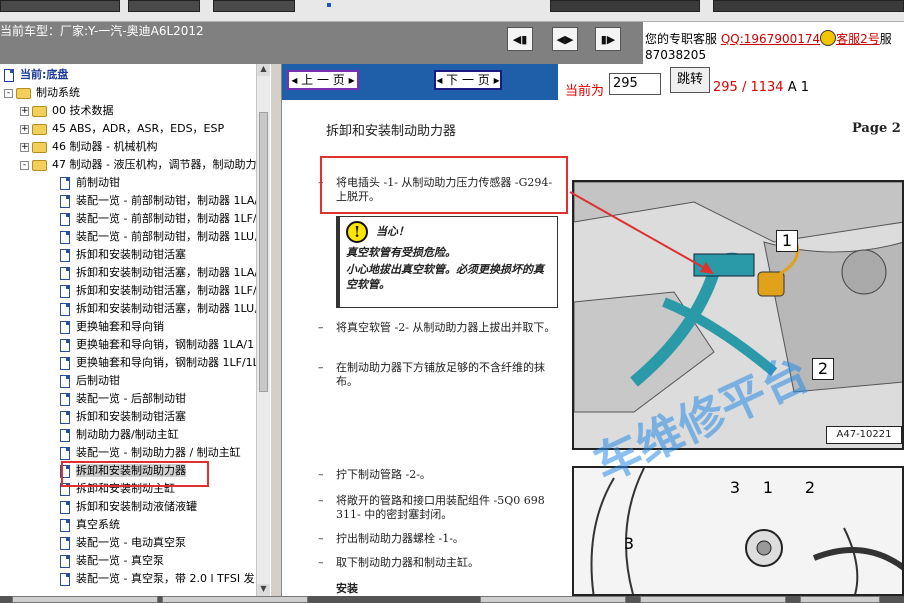  What do you see at coordinates (770, 39) in the screenshot?
I see `qq-link: QQ:1967900174` at bounding box center [770, 39].